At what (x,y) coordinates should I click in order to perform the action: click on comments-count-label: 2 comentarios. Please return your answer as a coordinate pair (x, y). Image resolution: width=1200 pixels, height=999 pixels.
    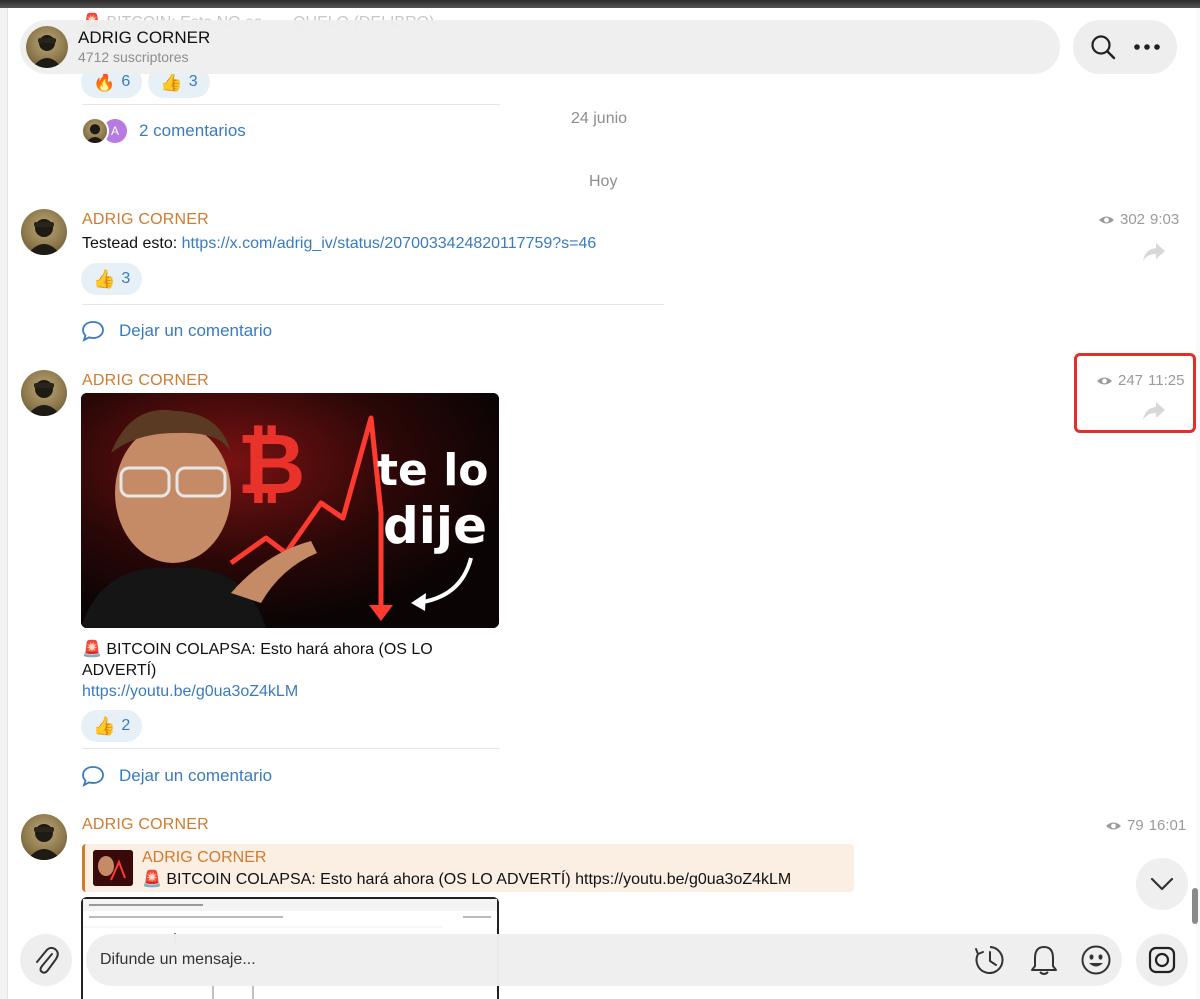
    Looking at the image, I should click on (192, 130).